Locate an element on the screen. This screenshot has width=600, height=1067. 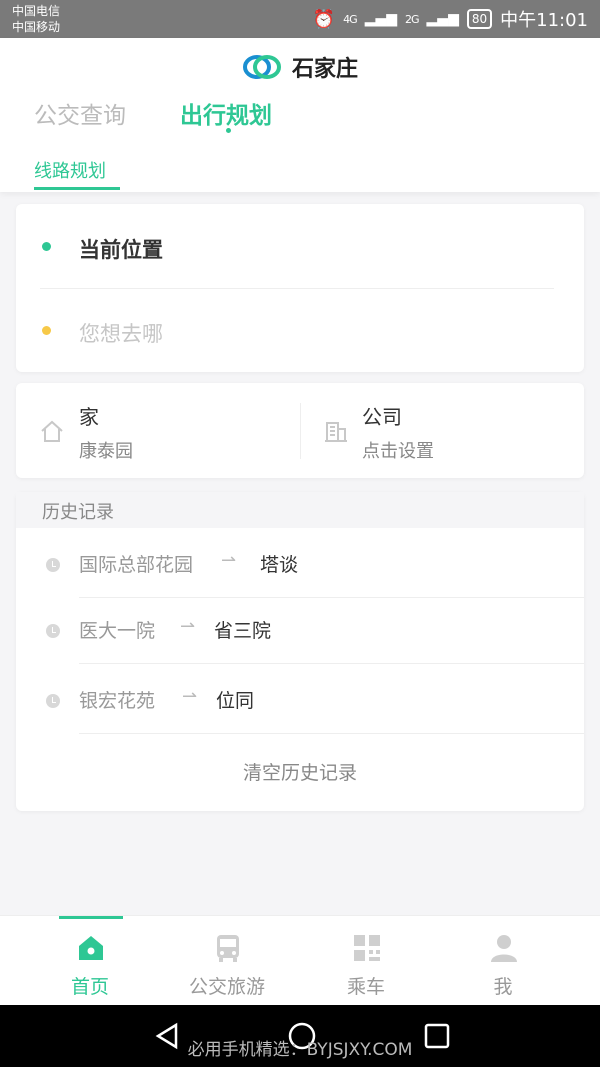
subtab-route-planning: 线路规划 is located at coordinates (70, 170).